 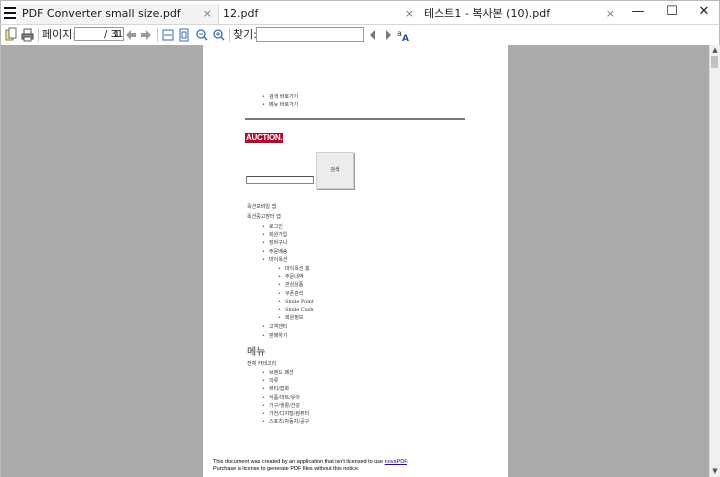 What do you see at coordinates (101, 13) in the screenshot?
I see `tab-label: PDF Converter small size.pdf` at bounding box center [101, 13].